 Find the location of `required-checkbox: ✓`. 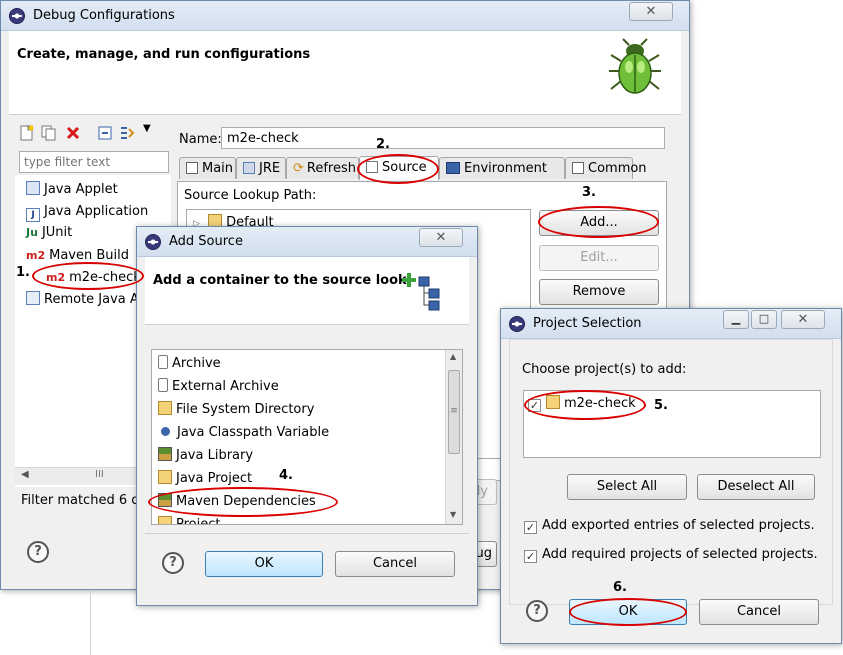

required-checkbox: ✓ is located at coordinates (530, 556).